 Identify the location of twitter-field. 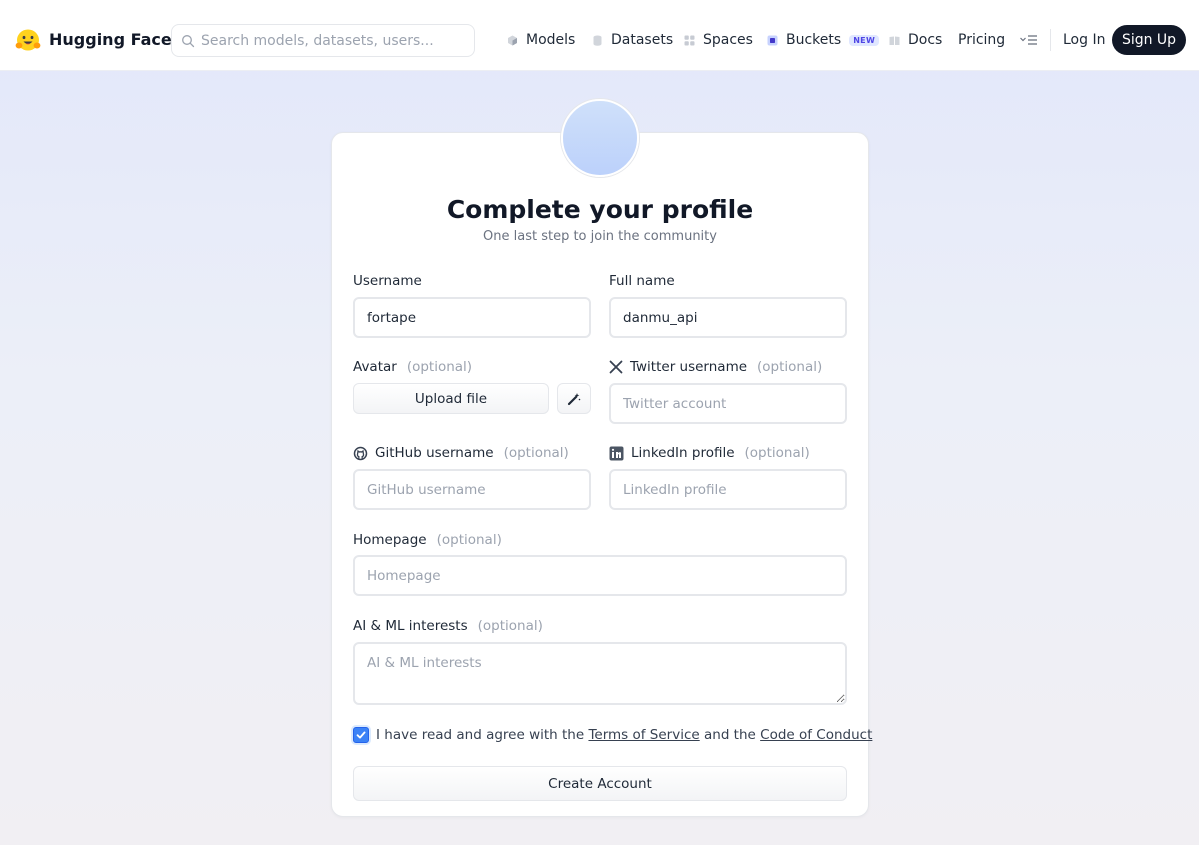
(728, 403).